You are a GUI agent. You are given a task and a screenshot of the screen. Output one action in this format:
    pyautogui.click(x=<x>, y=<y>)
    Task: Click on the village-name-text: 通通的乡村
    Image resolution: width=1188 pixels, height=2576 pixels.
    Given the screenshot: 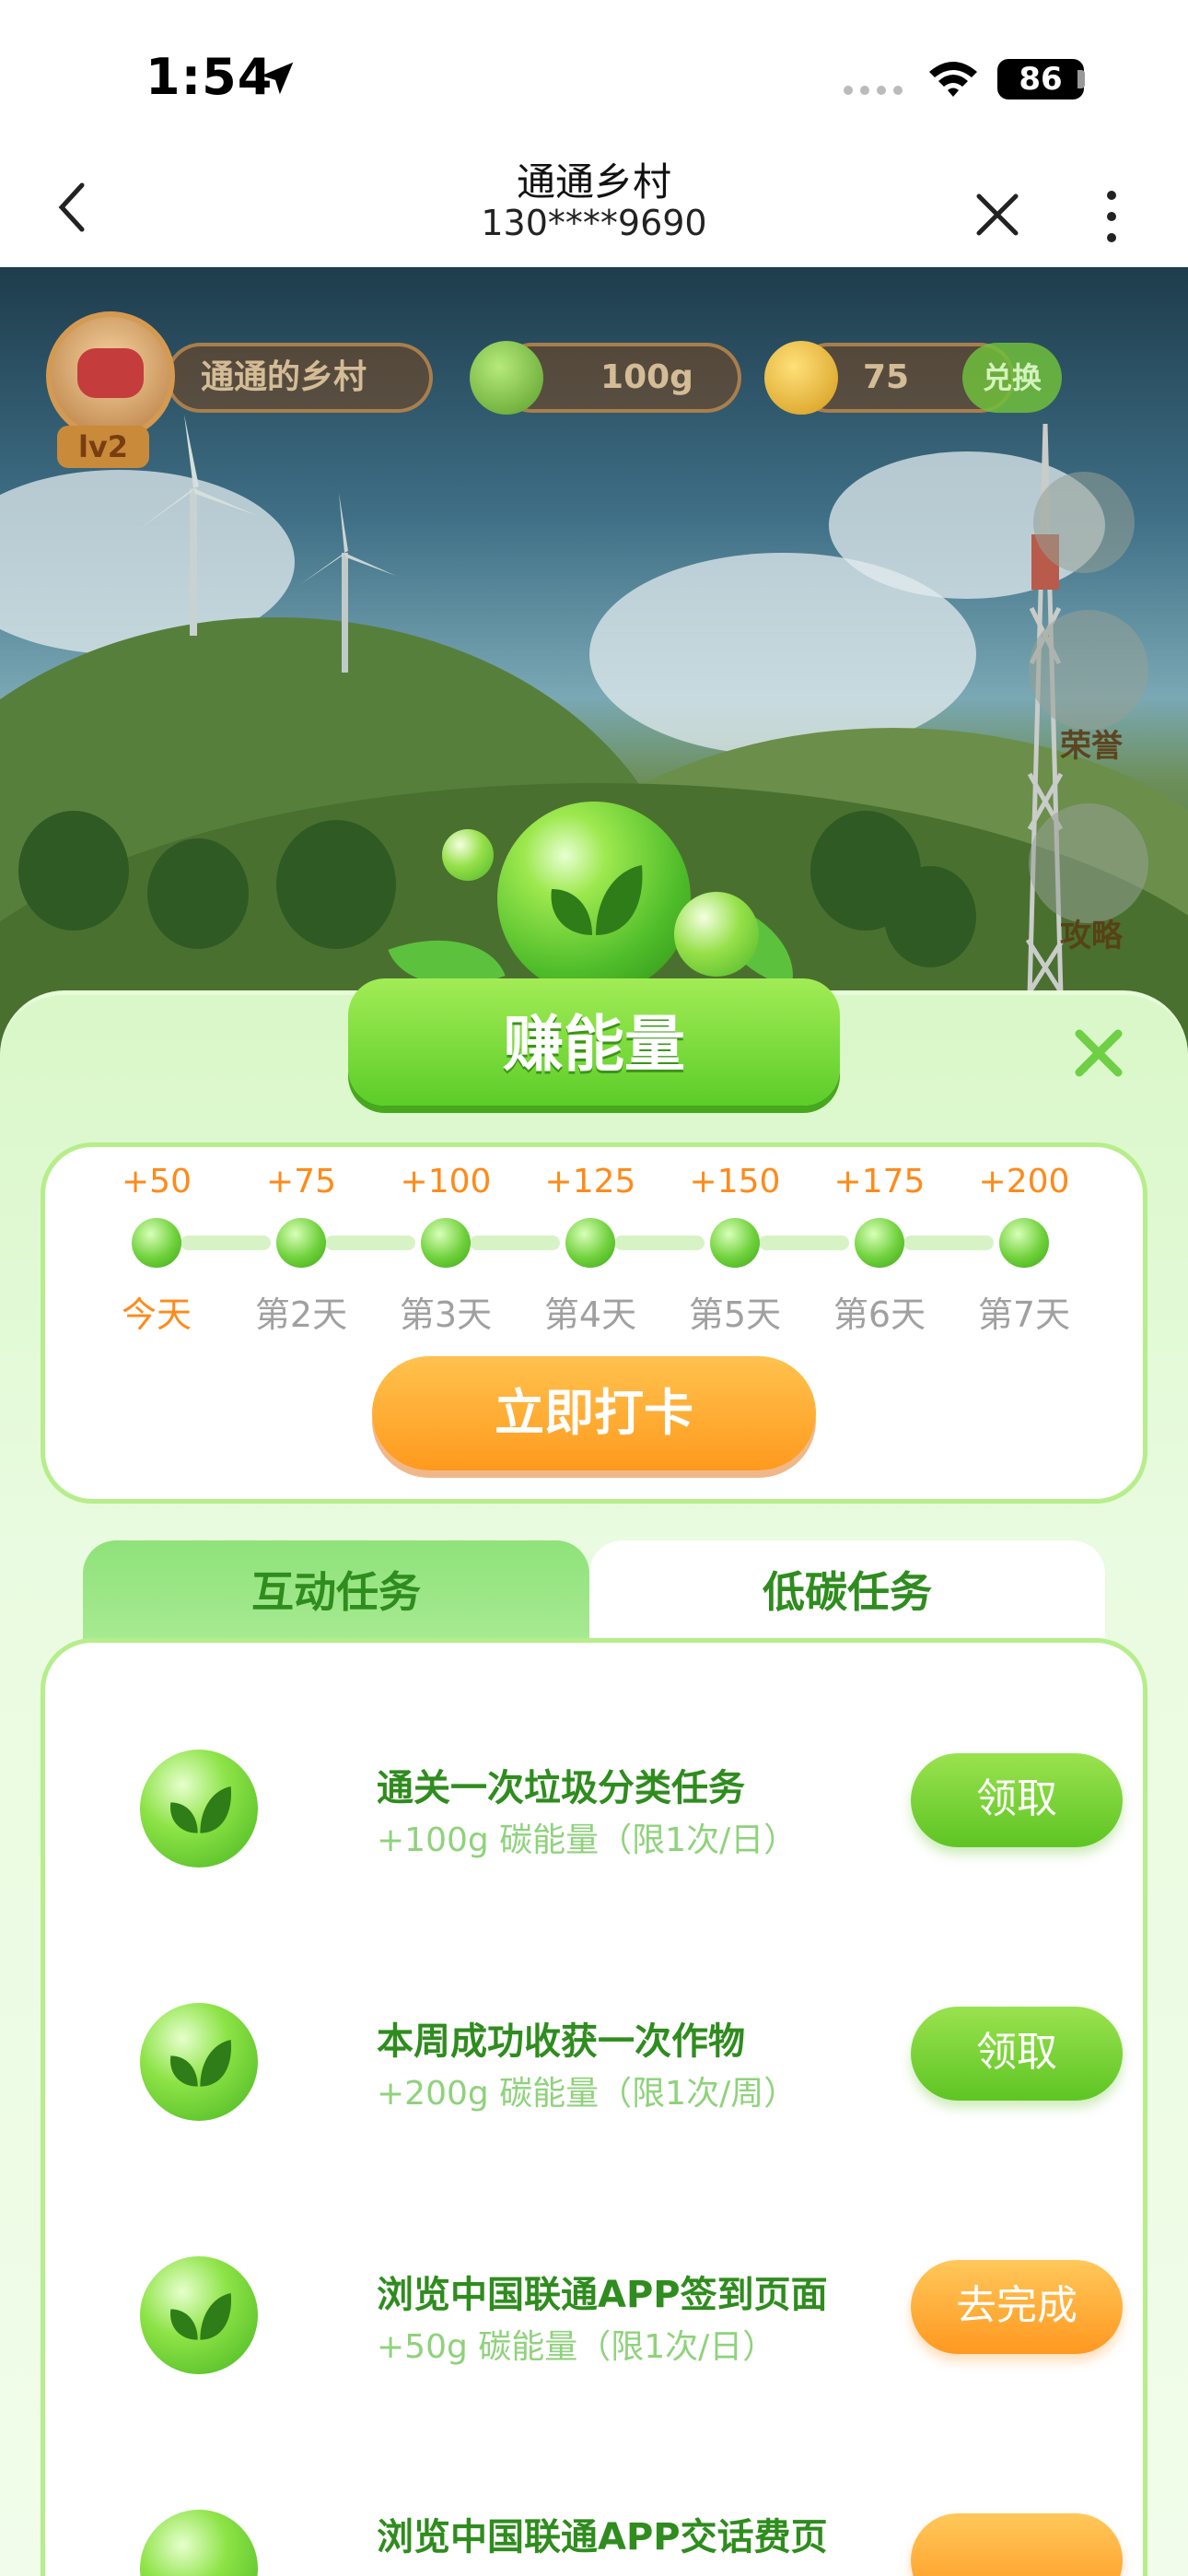 What is the action you would take?
    pyautogui.click(x=284, y=377)
    